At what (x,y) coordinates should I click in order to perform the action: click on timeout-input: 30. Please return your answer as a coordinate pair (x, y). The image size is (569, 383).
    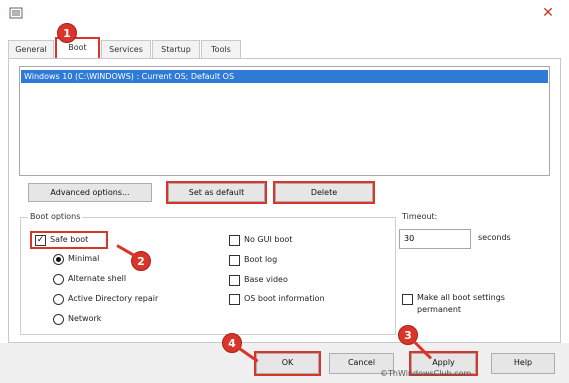
    Looking at the image, I should click on (435, 239).